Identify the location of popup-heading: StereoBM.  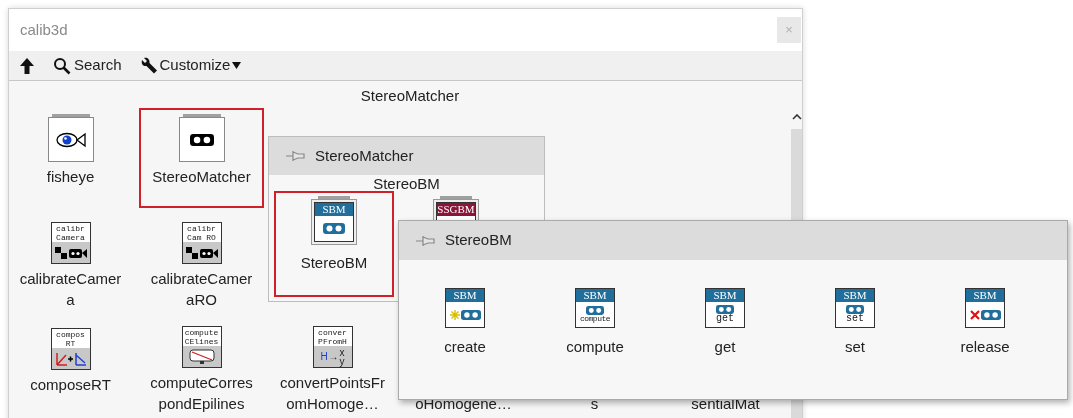
(406, 184).